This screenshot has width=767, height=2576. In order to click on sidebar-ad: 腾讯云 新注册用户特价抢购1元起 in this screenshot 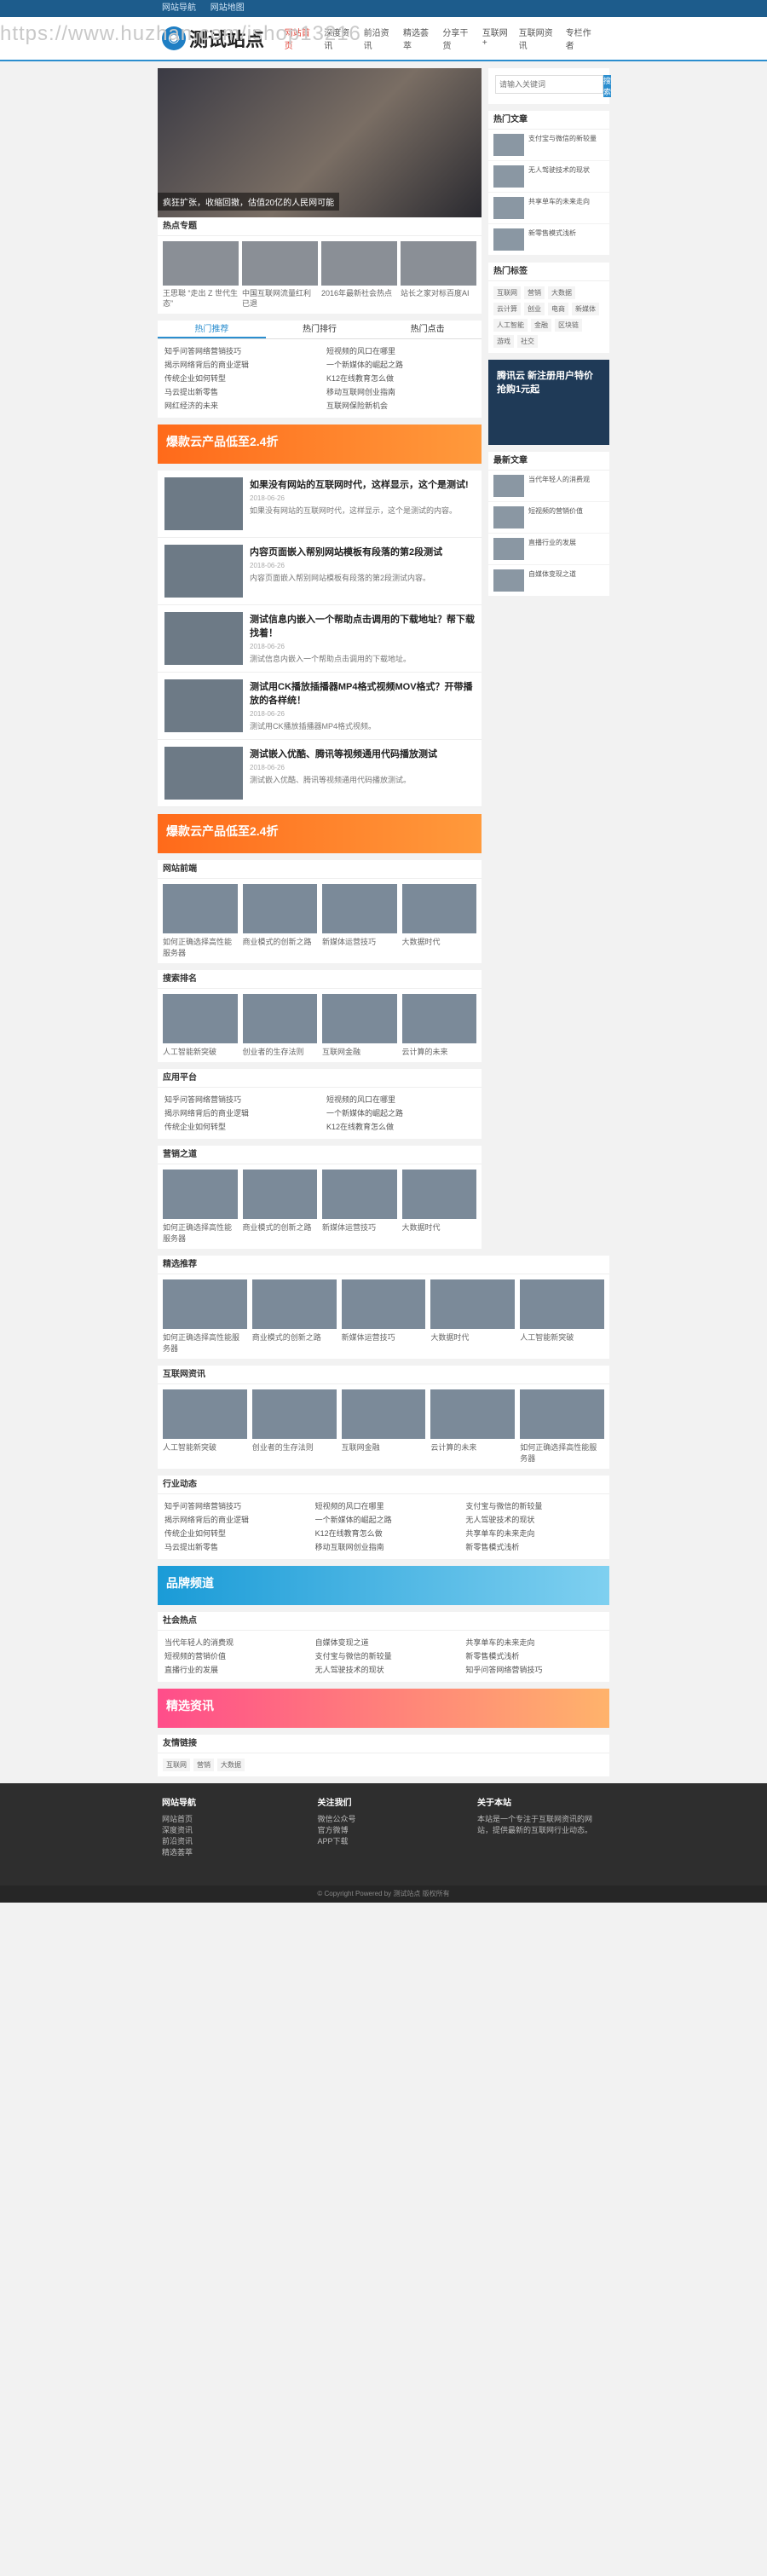, I will do `click(548, 402)`.